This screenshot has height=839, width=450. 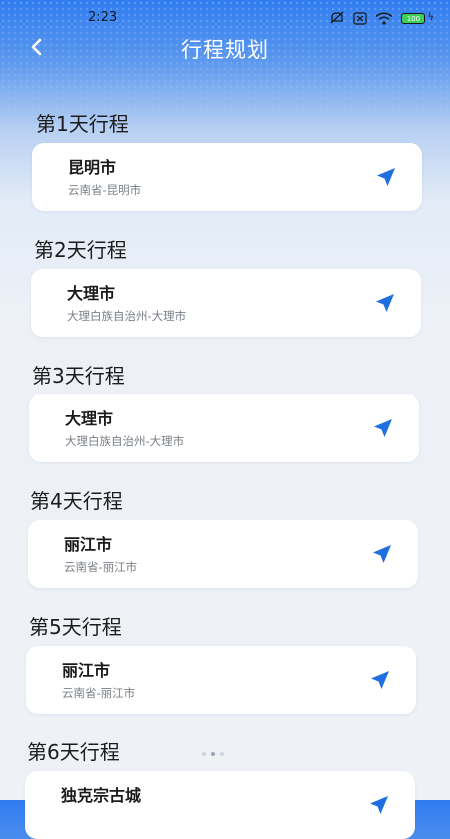 I want to click on itinerary-card: 昆明市 云南省-昆明市, so click(x=227, y=177).